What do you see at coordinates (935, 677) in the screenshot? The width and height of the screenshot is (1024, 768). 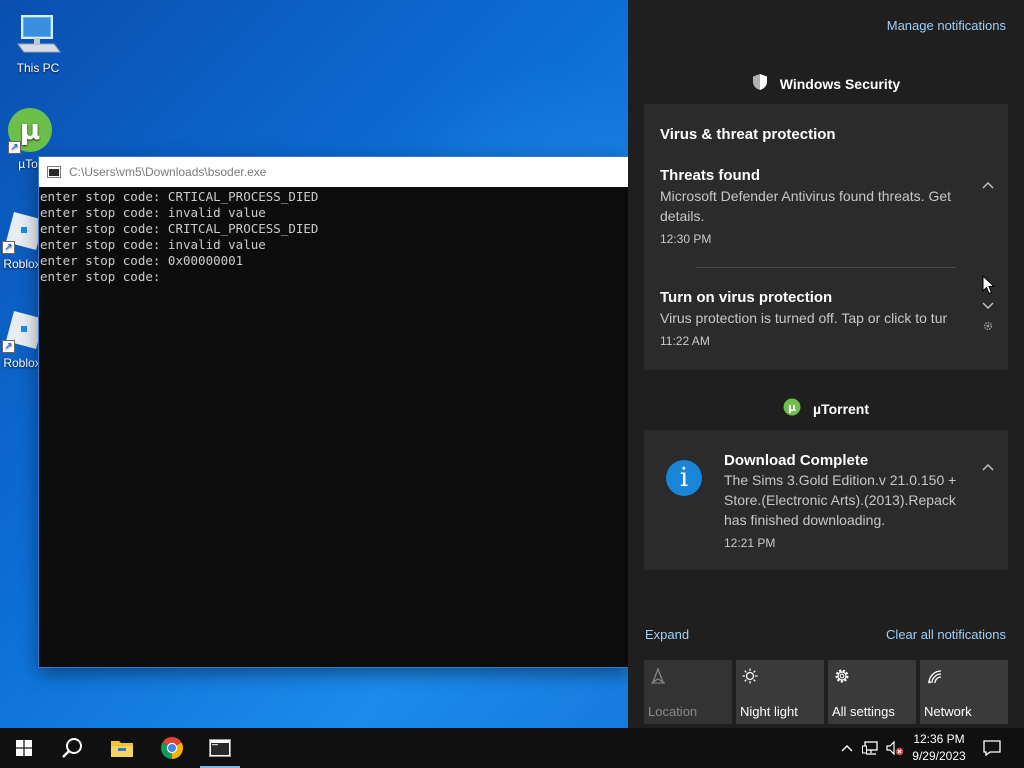 I see `network-icon` at bounding box center [935, 677].